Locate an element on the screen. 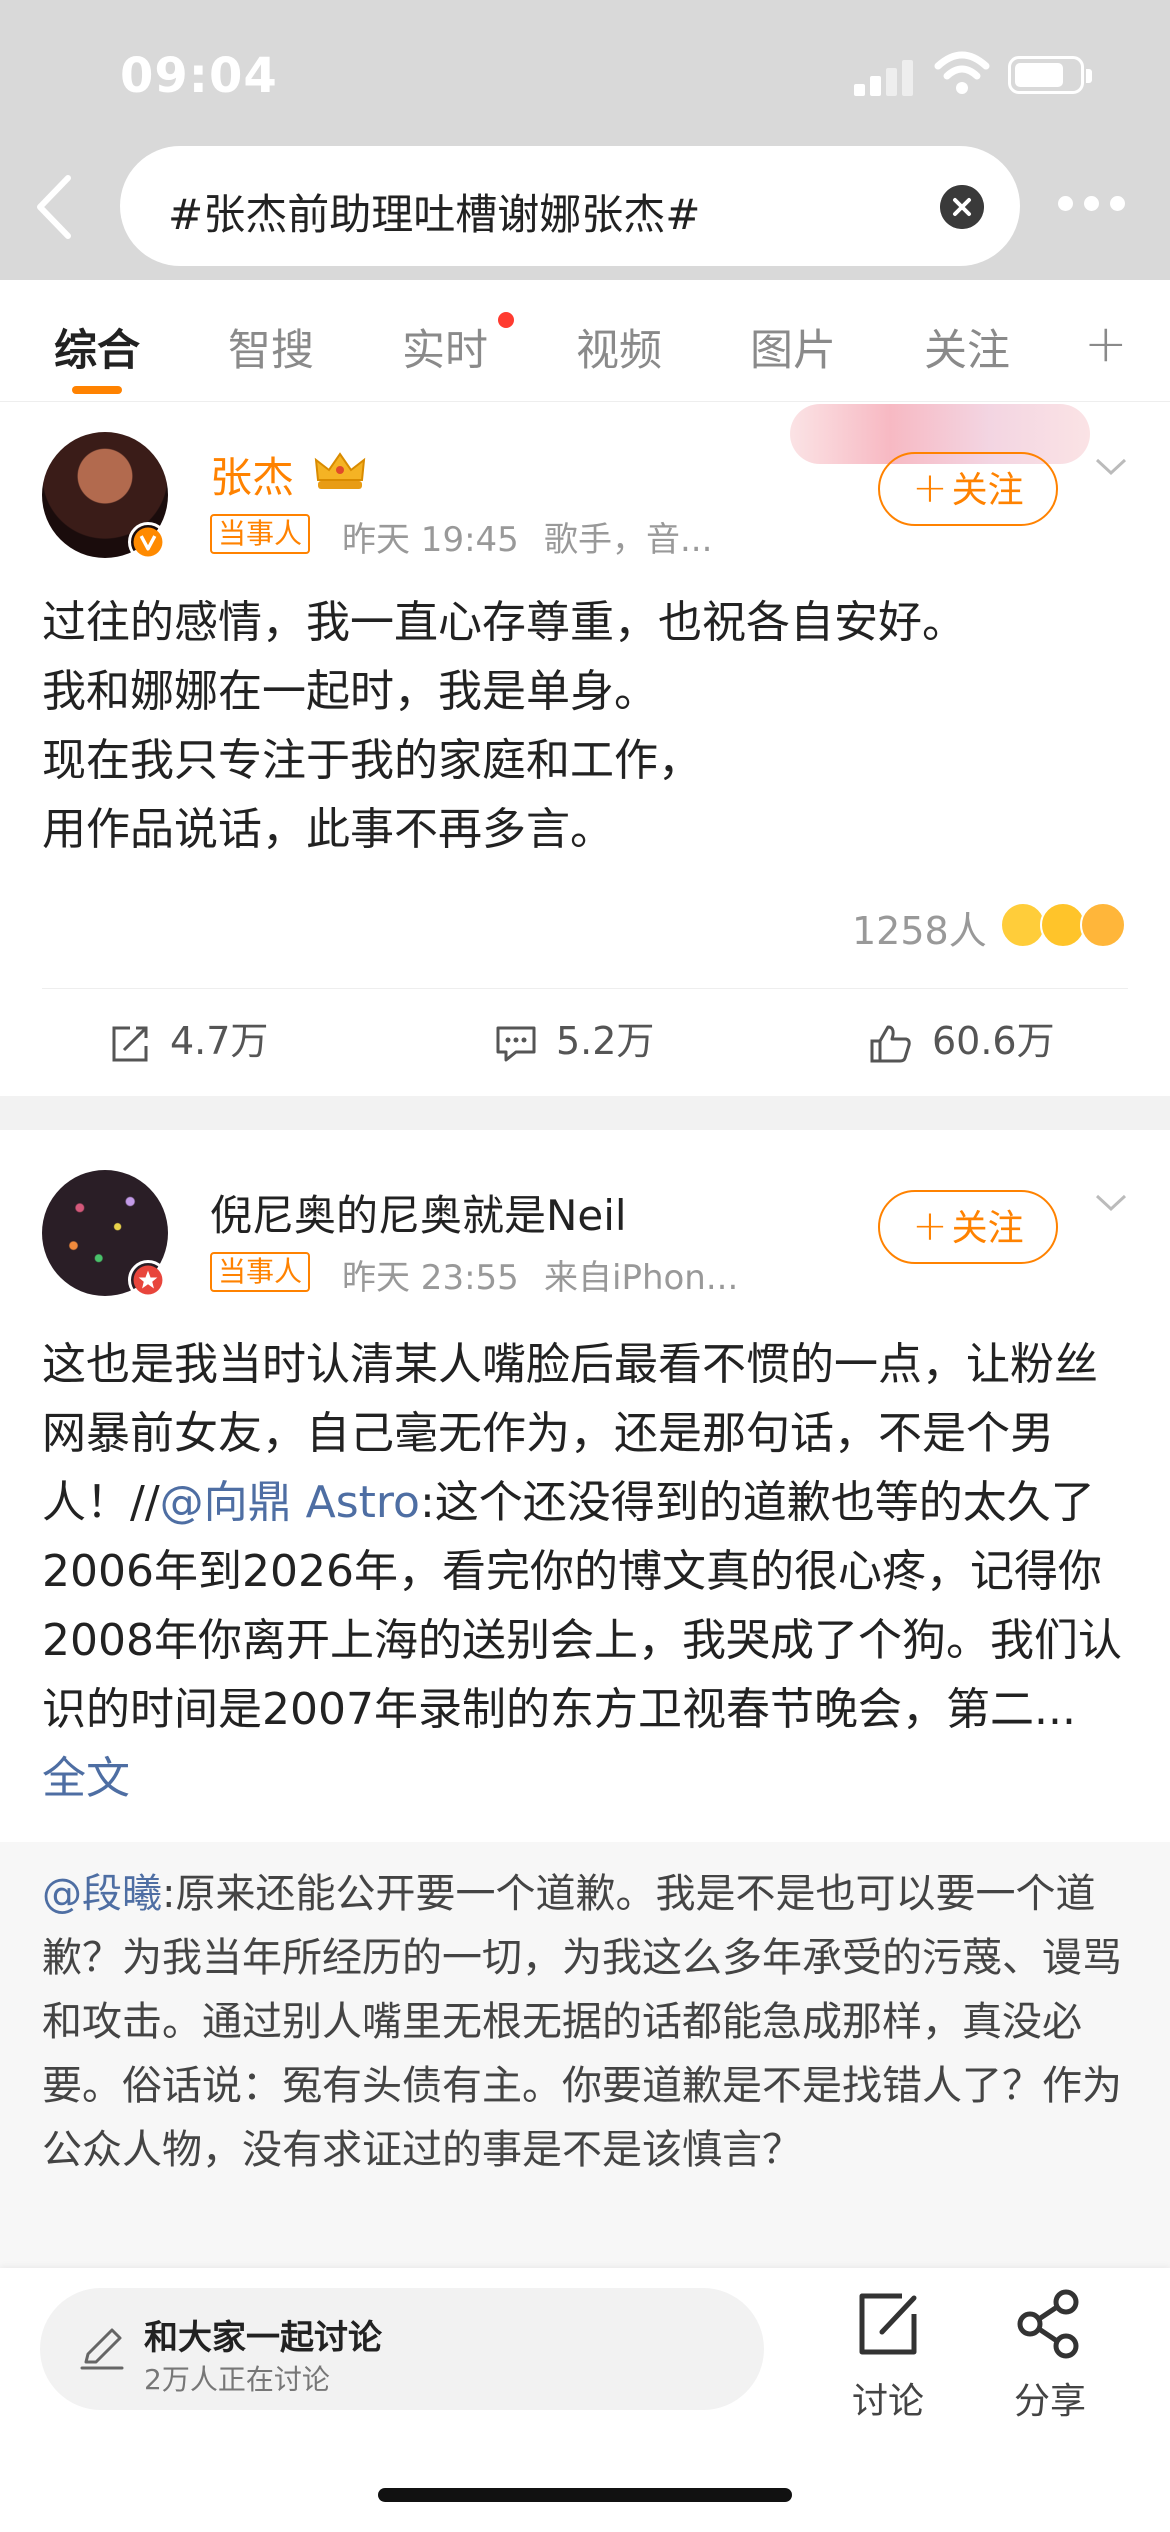 The width and height of the screenshot is (1170, 2532). comment-count: 5.2万 is located at coordinates (605, 1041).